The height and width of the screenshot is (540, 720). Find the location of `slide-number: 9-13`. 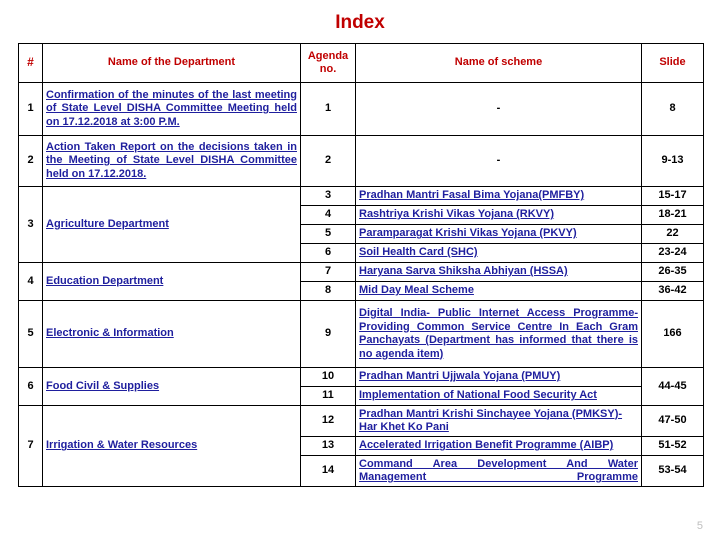

slide-number: 9-13 is located at coordinates (672, 161).